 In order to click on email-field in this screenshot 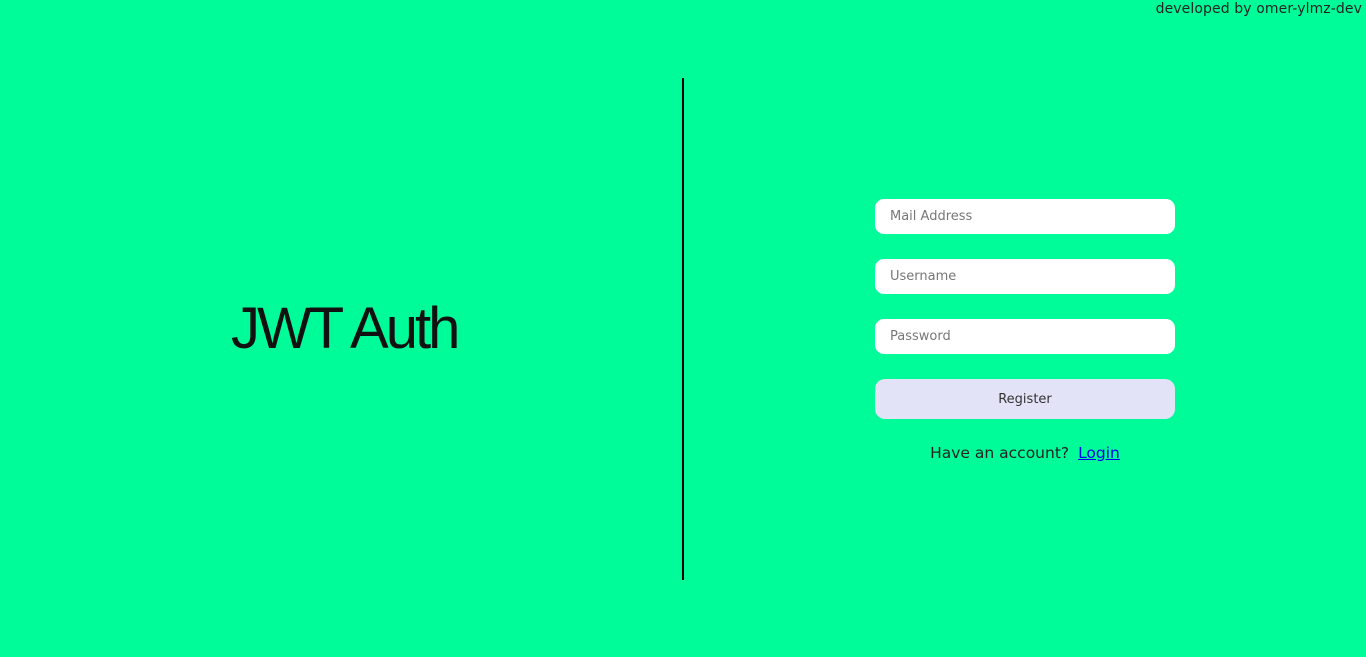, I will do `click(1025, 216)`.